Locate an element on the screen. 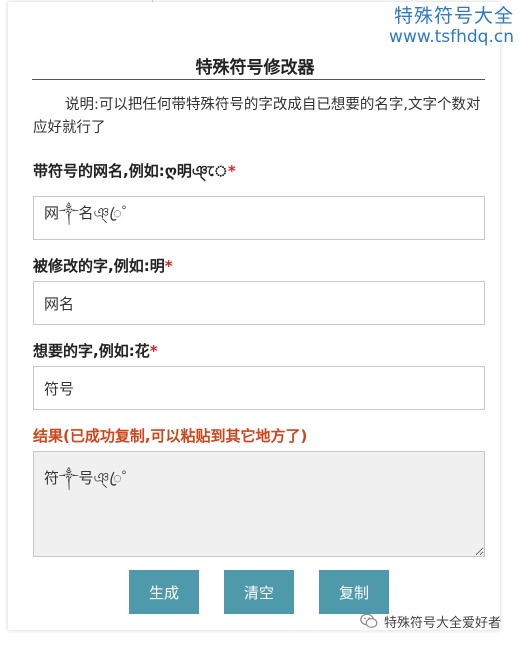 The height and width of the screenshot is (645, 520). wechat-badge: 特殊符号大全爱好者 is located at coordinates (430, 621).